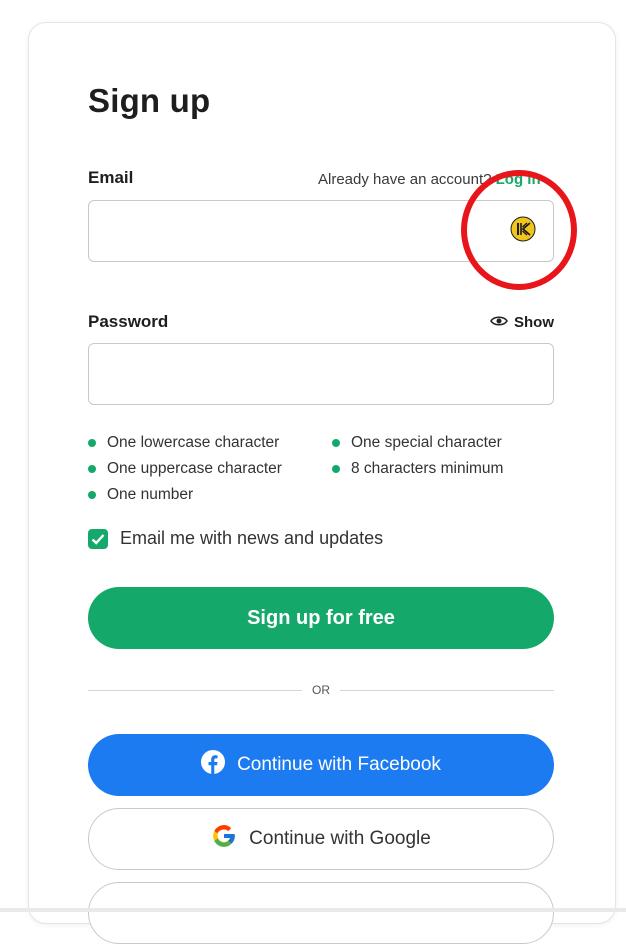 The width and height of the screenshot is (626, 944). What do you see at coordinates (111, 177) in the screenshot?
I see `email-label: Email` at bounding box center [111, 177].